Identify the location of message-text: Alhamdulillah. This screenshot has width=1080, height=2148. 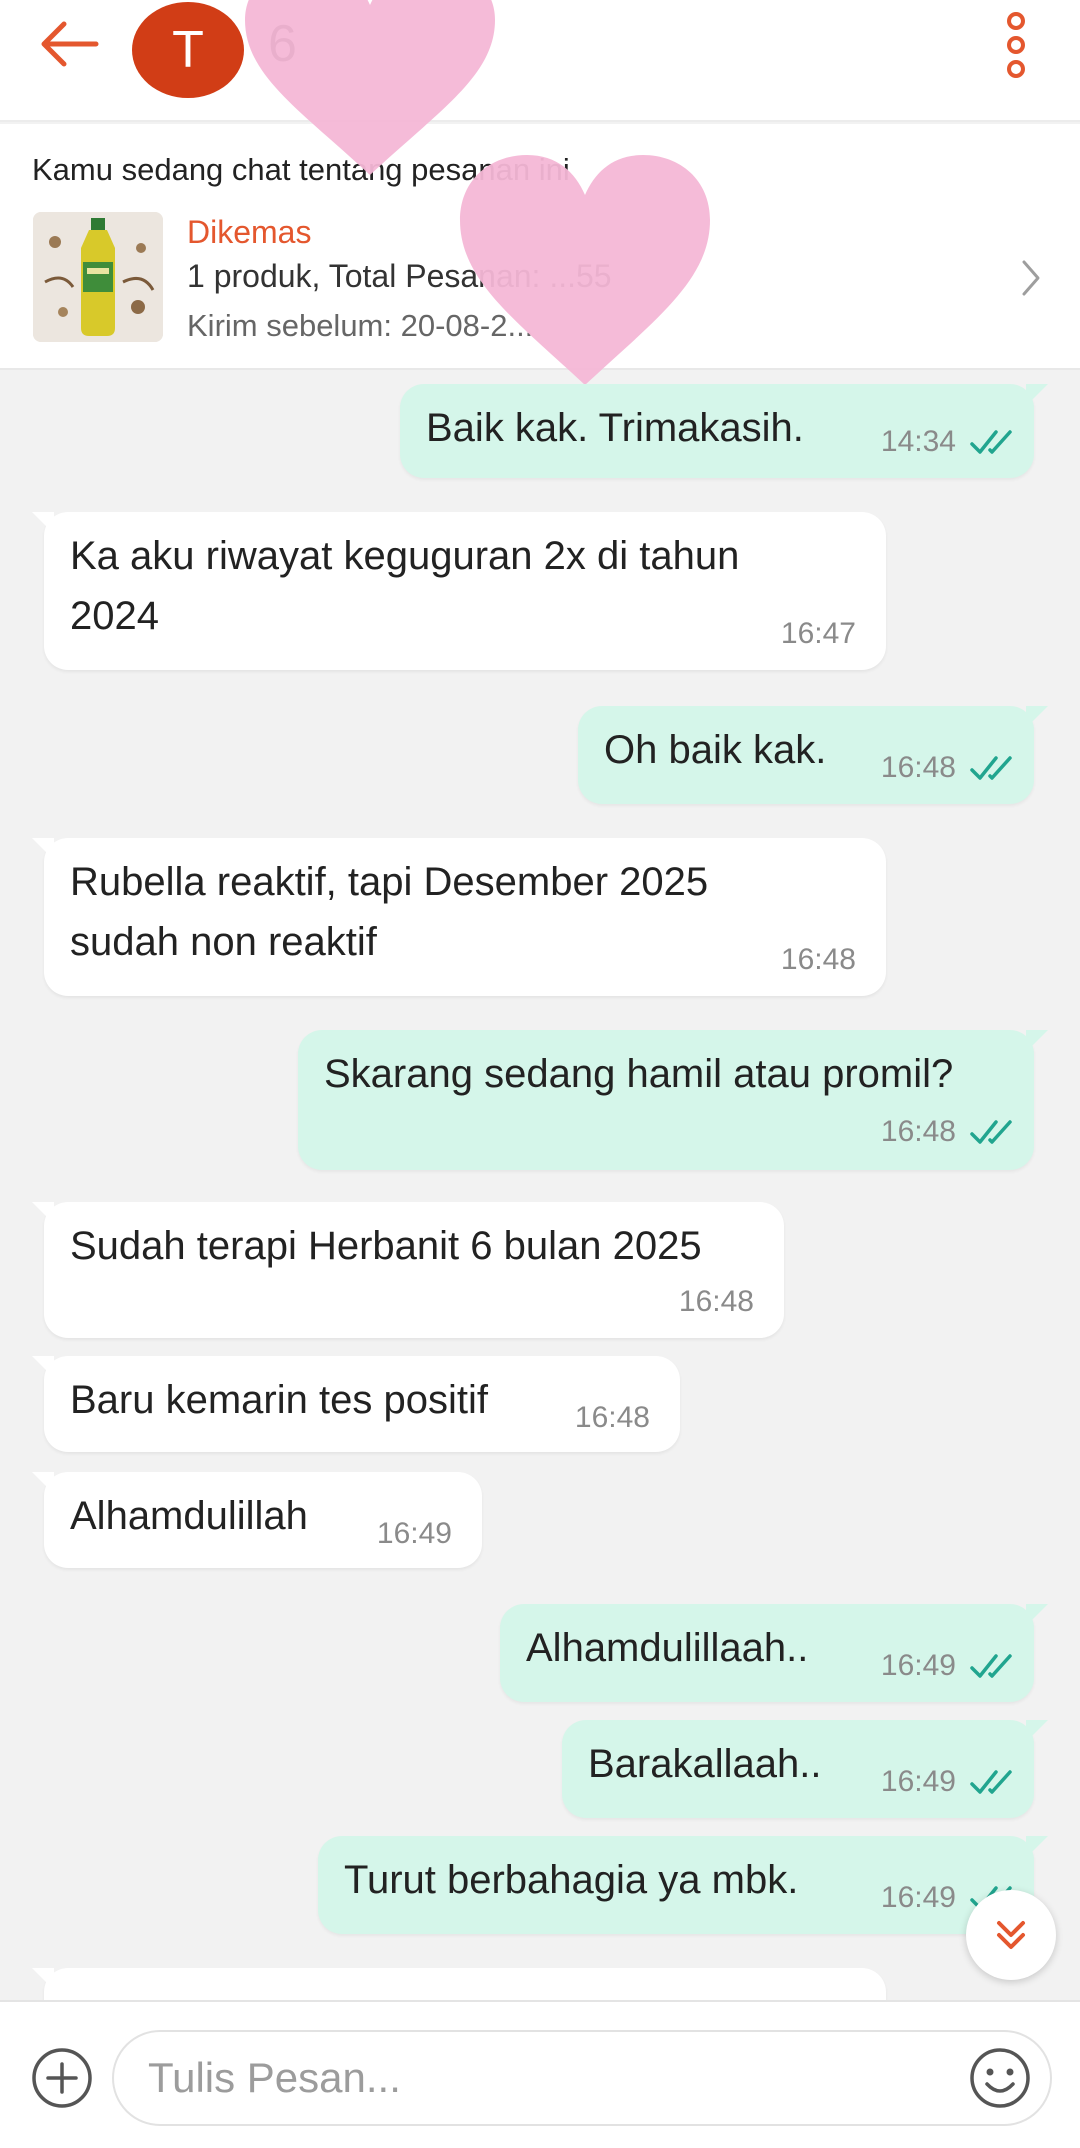
(189, 1516).